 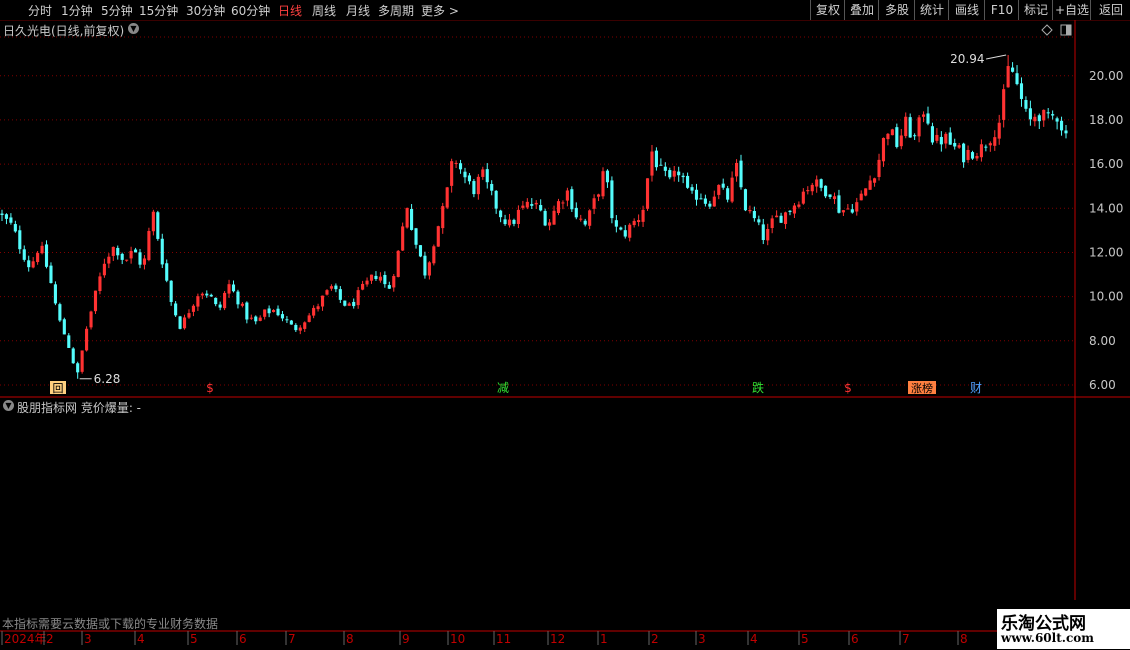 I want to click on y-tick-label: 6.00, so click(x=1102, y=385).